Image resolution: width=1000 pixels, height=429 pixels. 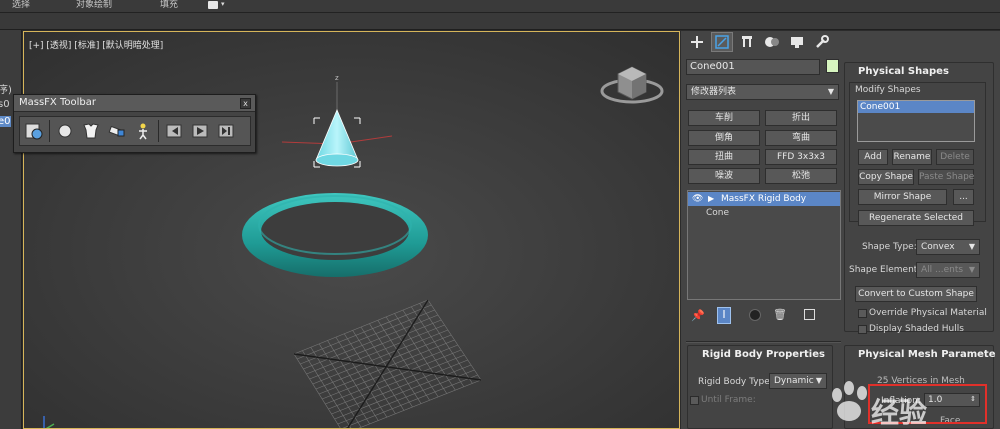 I want to click on utilities-tab-icon, so click(x=822, y=42).